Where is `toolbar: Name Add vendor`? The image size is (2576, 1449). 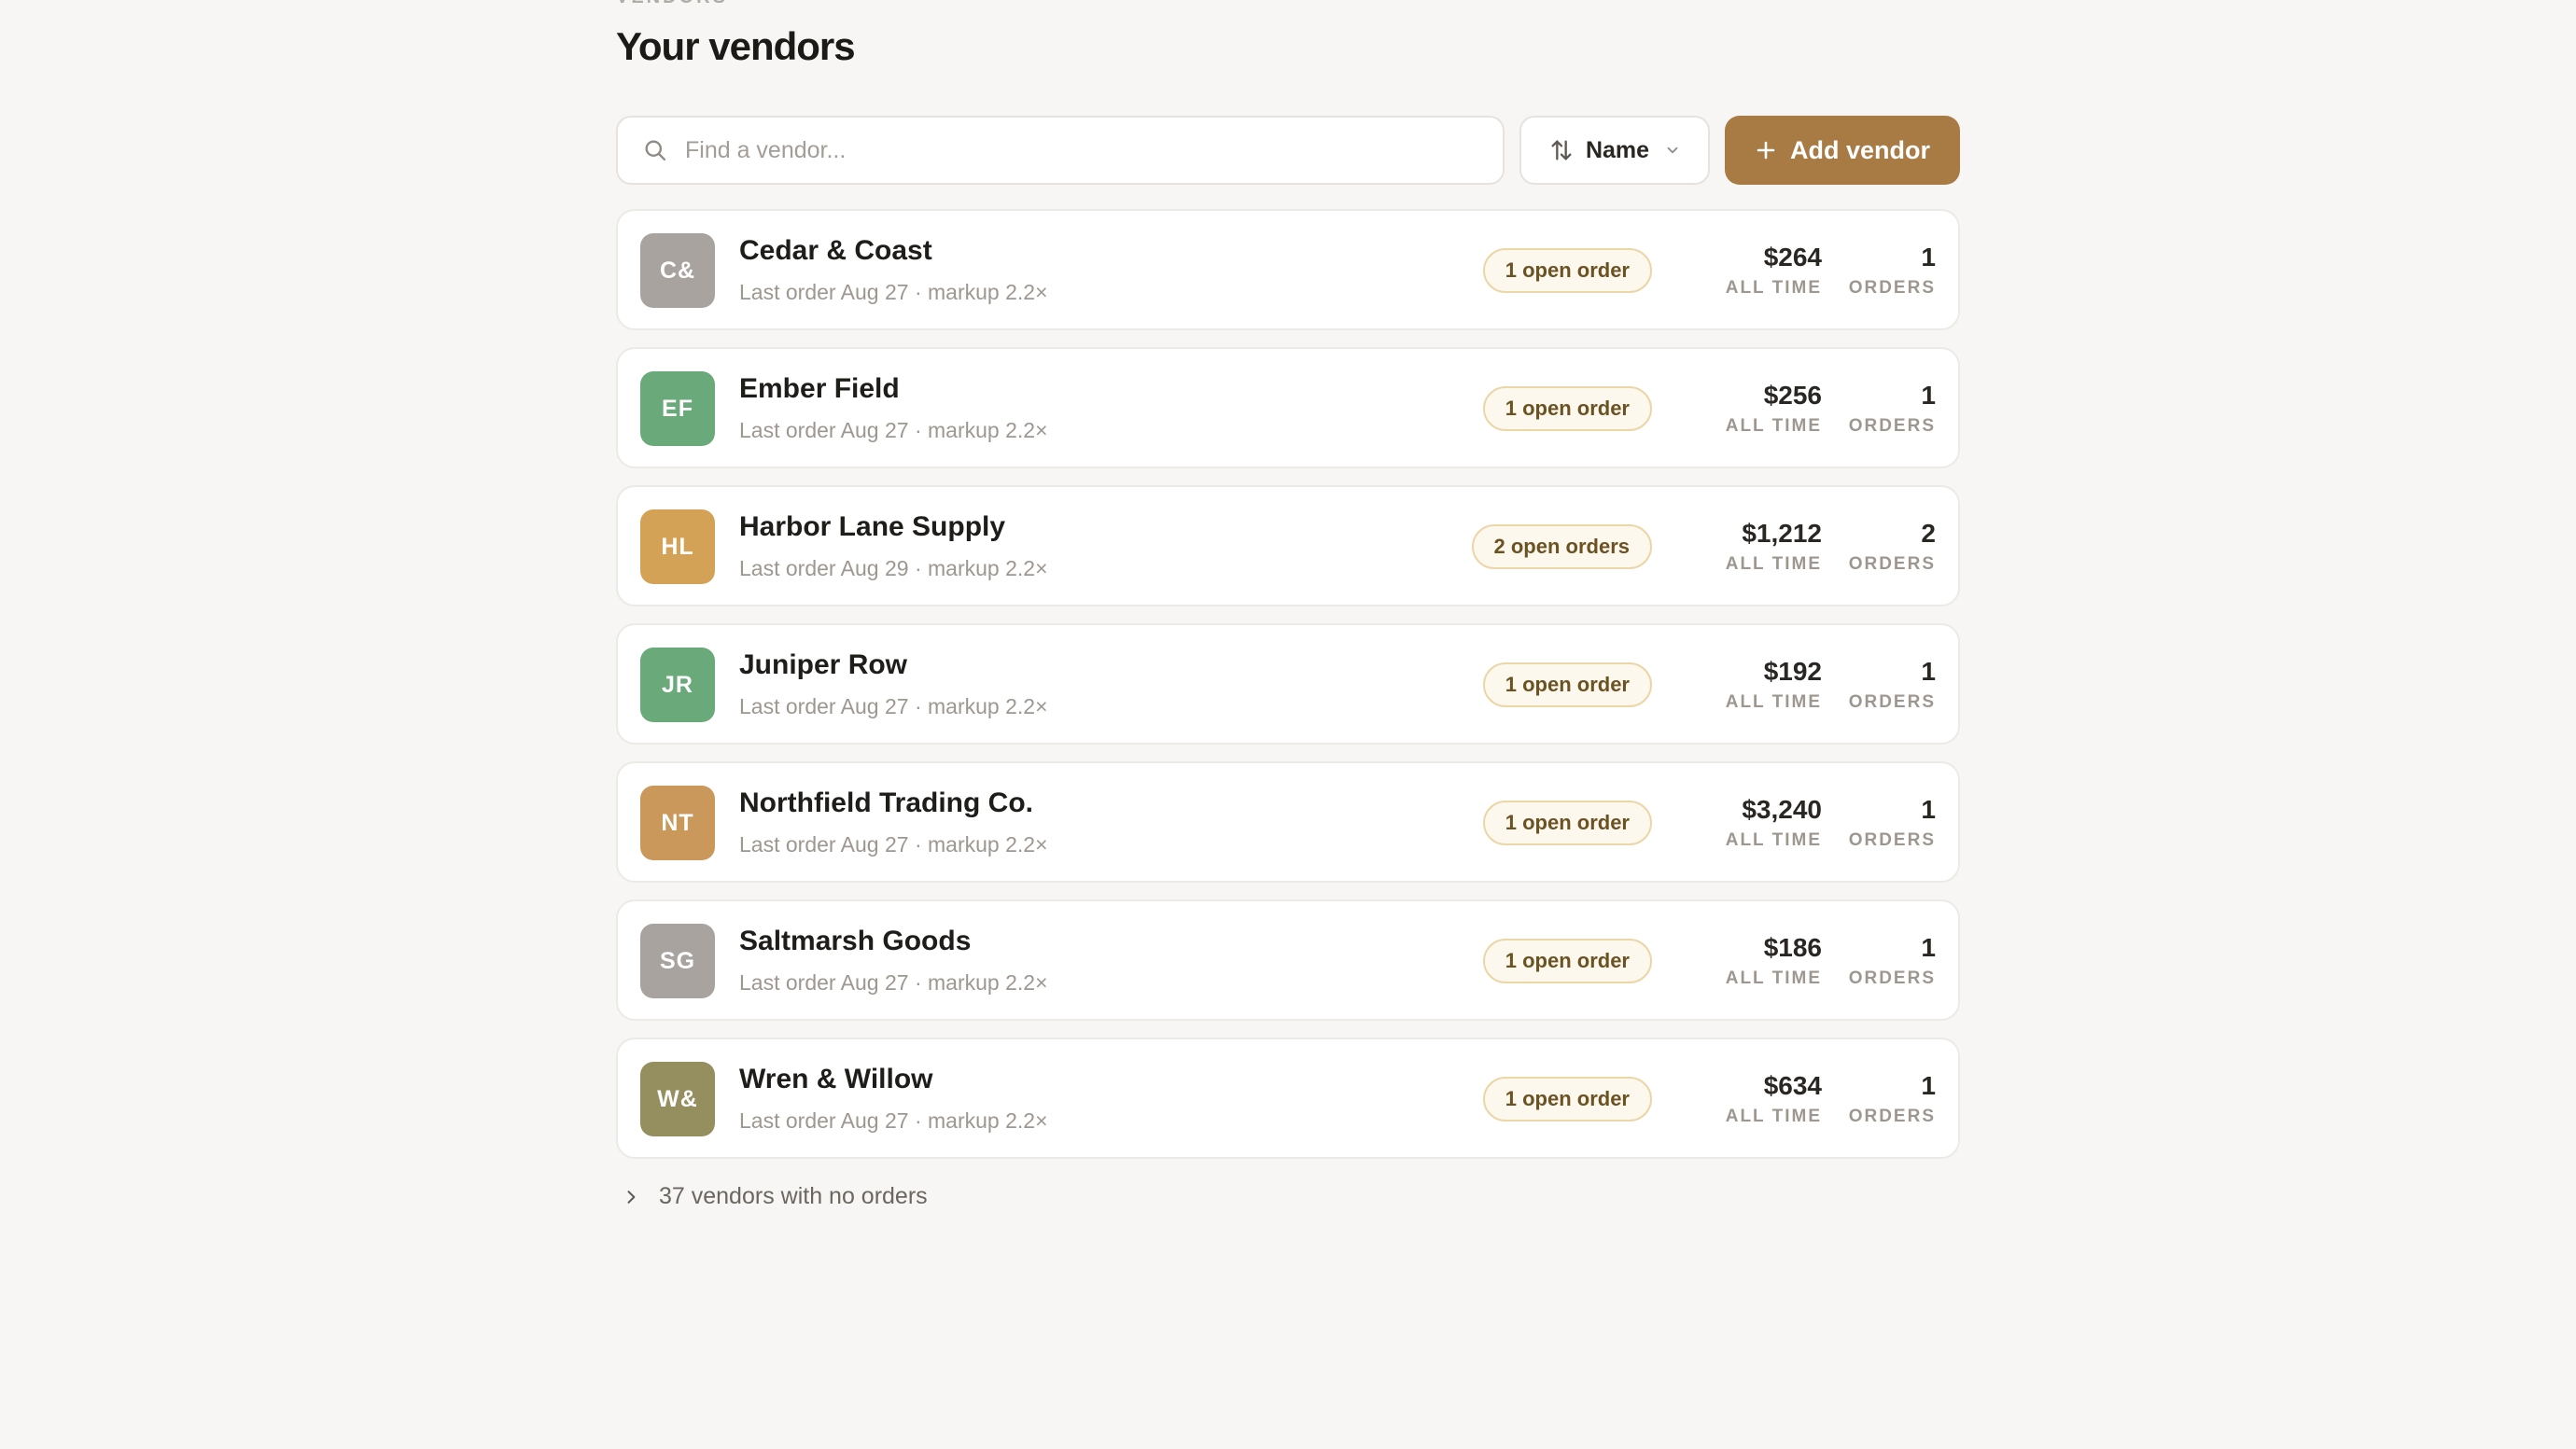 toolbar: Name Add vendor is located at coordinates (1288, 150).